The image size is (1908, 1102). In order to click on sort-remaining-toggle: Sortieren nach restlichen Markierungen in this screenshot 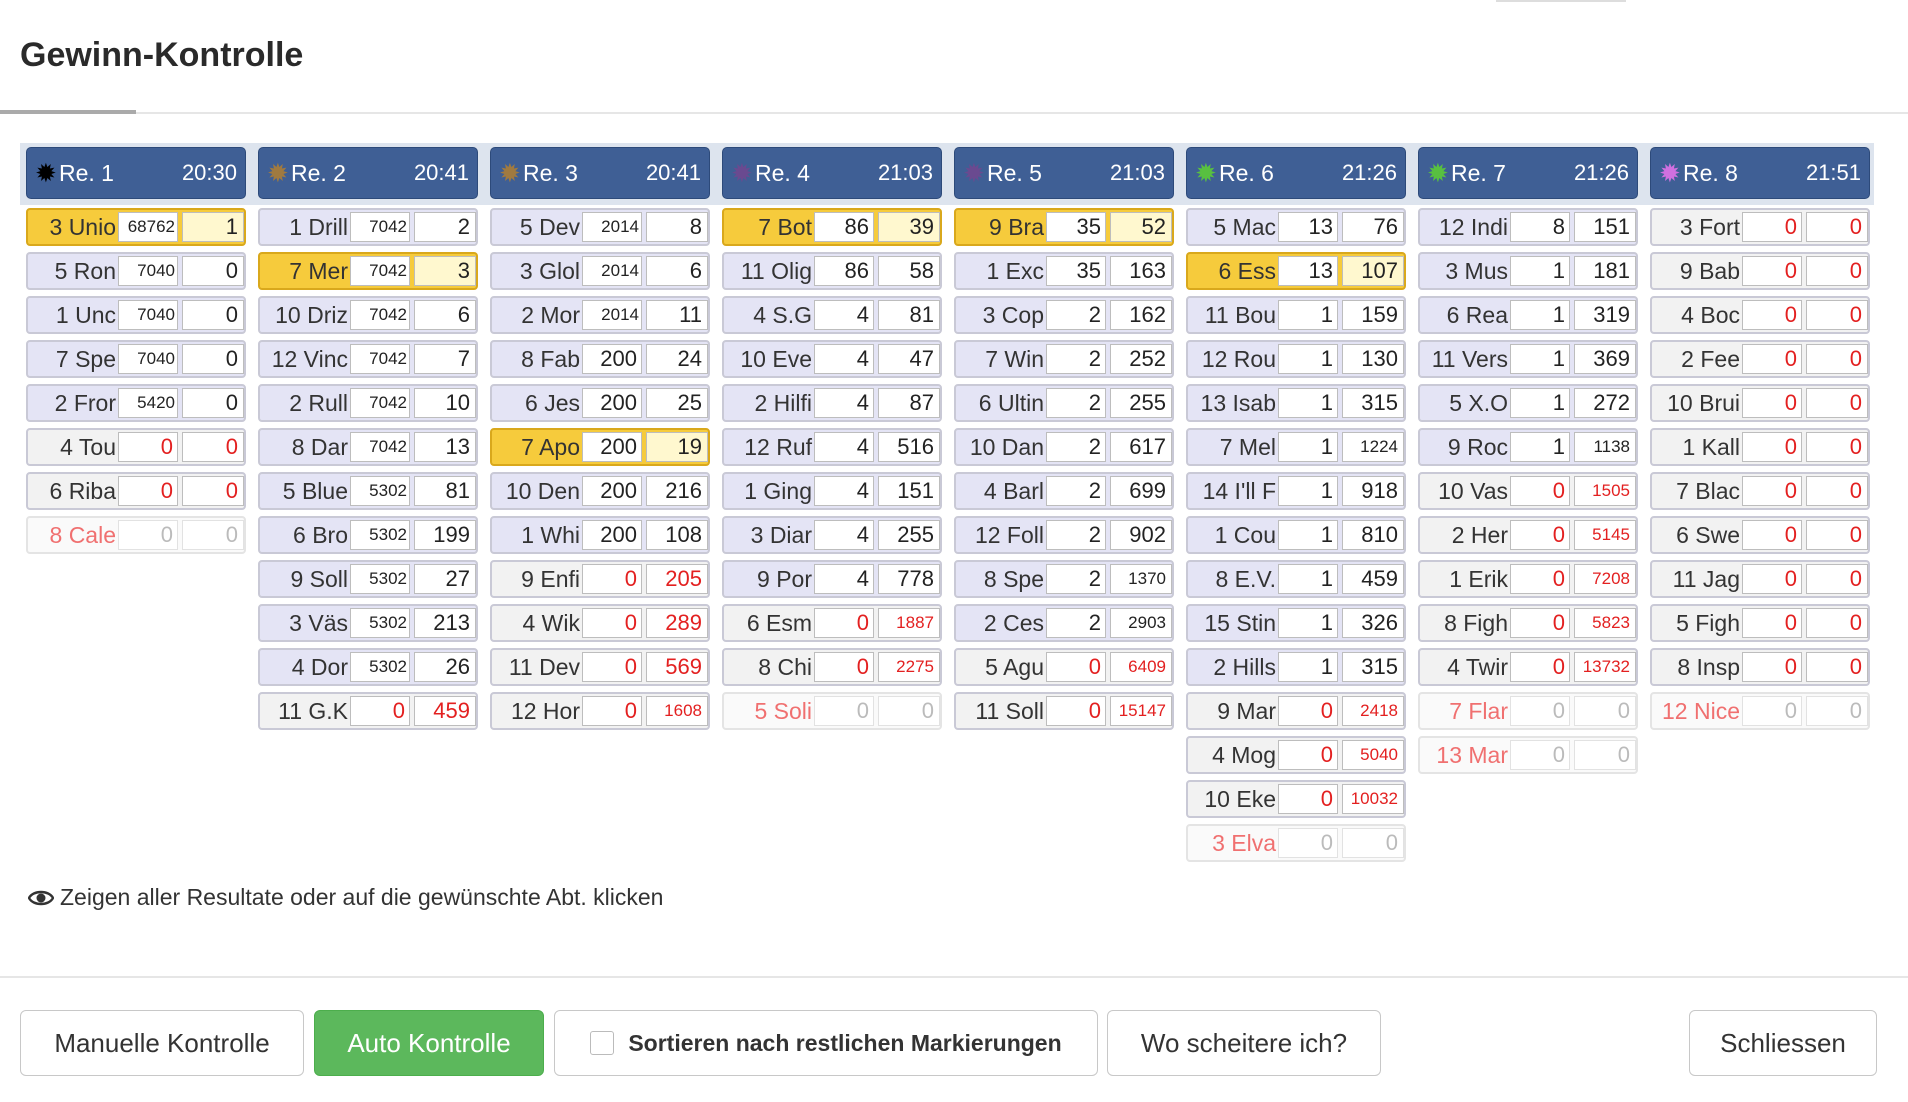, I will do `click(826, 1043)`.